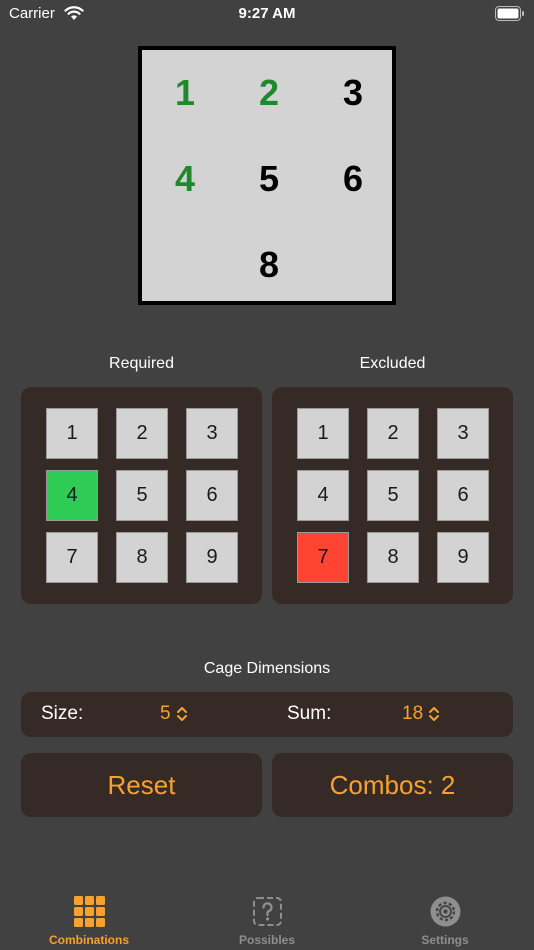 Image resolution: width=534 pixels, height=950 pixels. What do you see at coordinates (445, 940) in the screenshot?
I see `tab-label: Settings` at bounding box center [445, 940].